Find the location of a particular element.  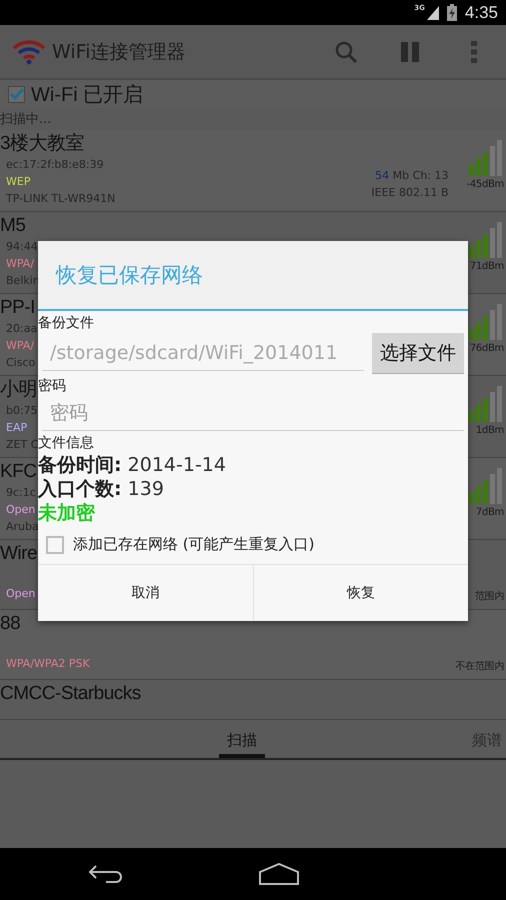

dialog-button: 恢复 is located at coordinates (360, 593).